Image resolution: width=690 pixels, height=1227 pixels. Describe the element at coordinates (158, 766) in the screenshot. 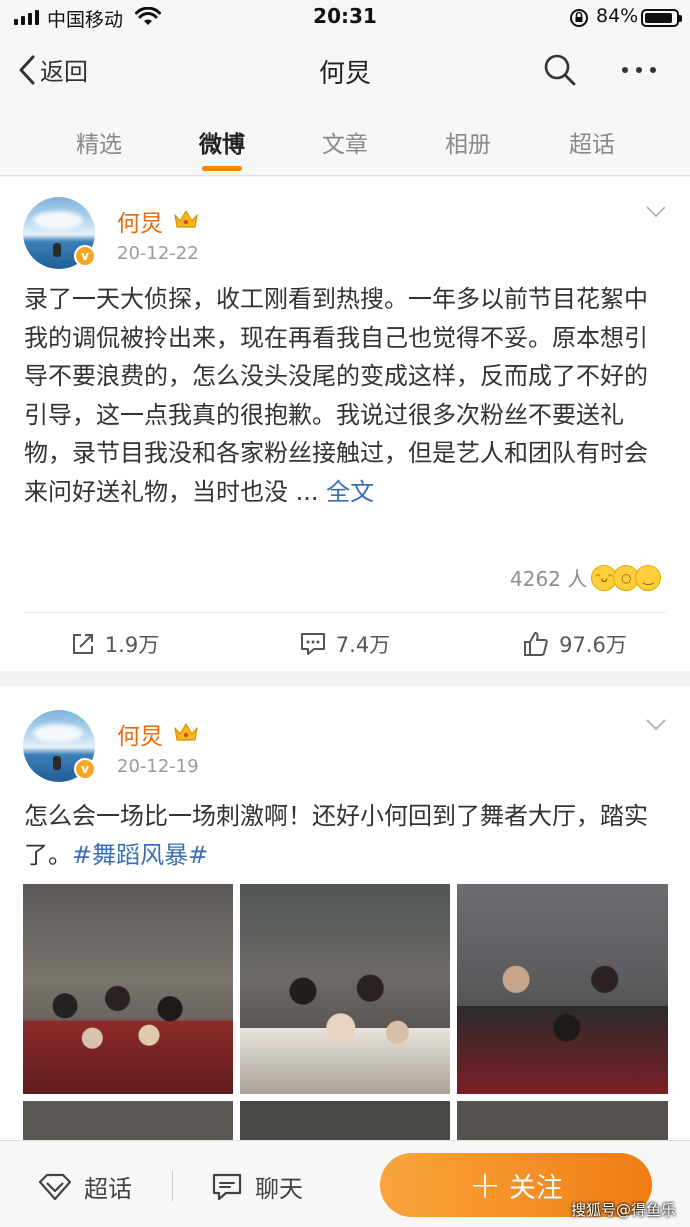

I see `post-date: 20-12-19` at that location.